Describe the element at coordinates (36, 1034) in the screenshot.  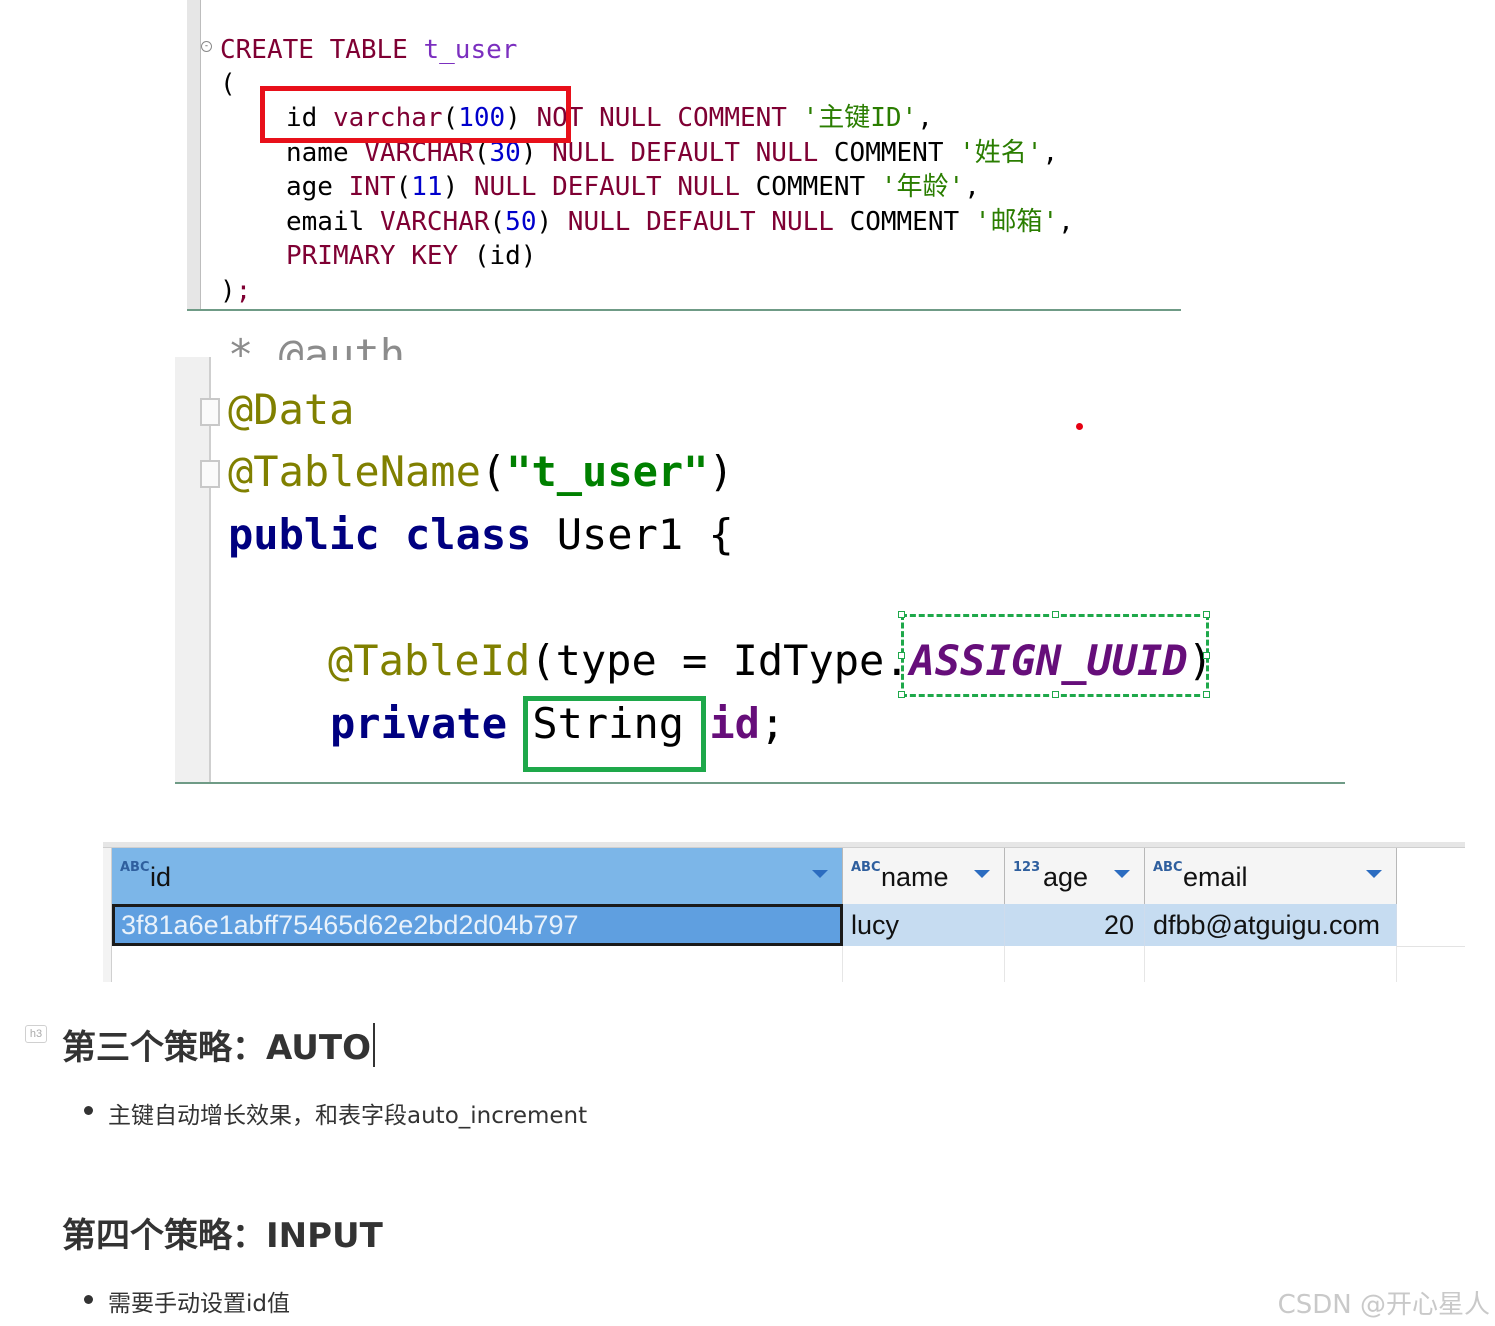
I see `heading-level-tag: h3` at that location.